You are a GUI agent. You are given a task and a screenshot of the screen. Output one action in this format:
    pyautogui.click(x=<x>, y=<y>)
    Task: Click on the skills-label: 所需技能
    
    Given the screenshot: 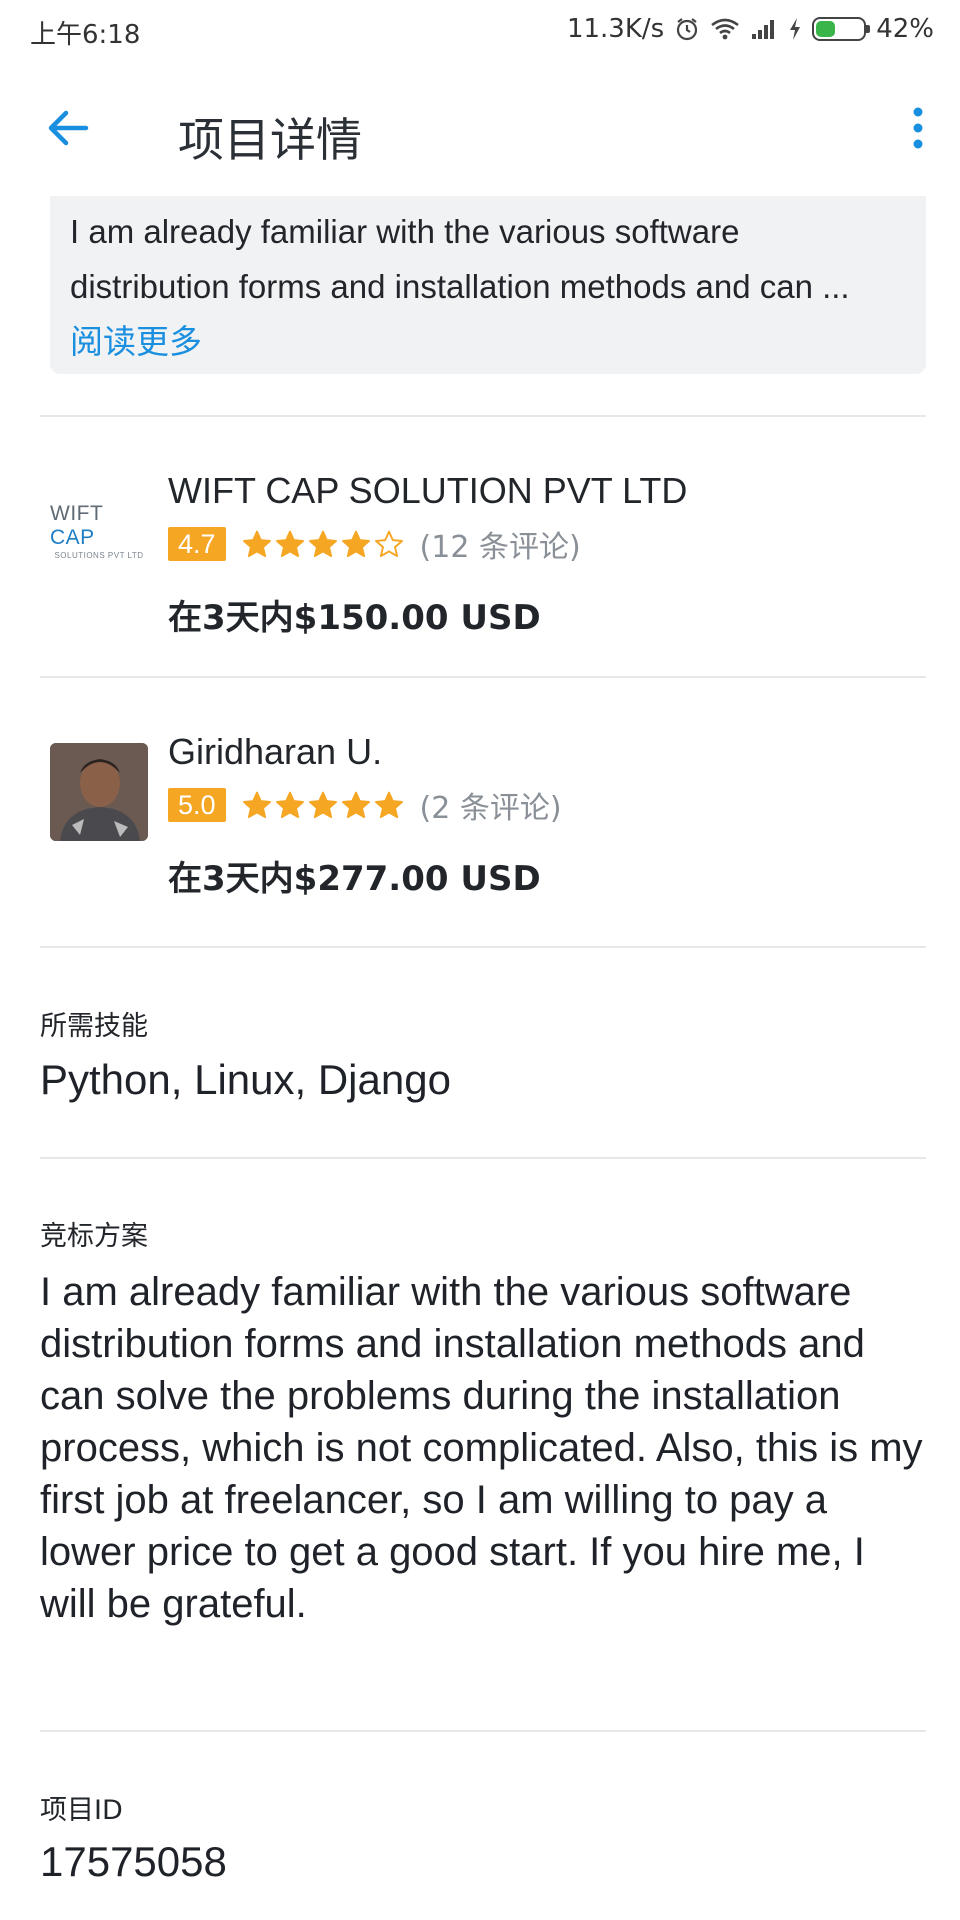 What is the action you would take?
    pyautogui.click(x=94, y=1026)
    